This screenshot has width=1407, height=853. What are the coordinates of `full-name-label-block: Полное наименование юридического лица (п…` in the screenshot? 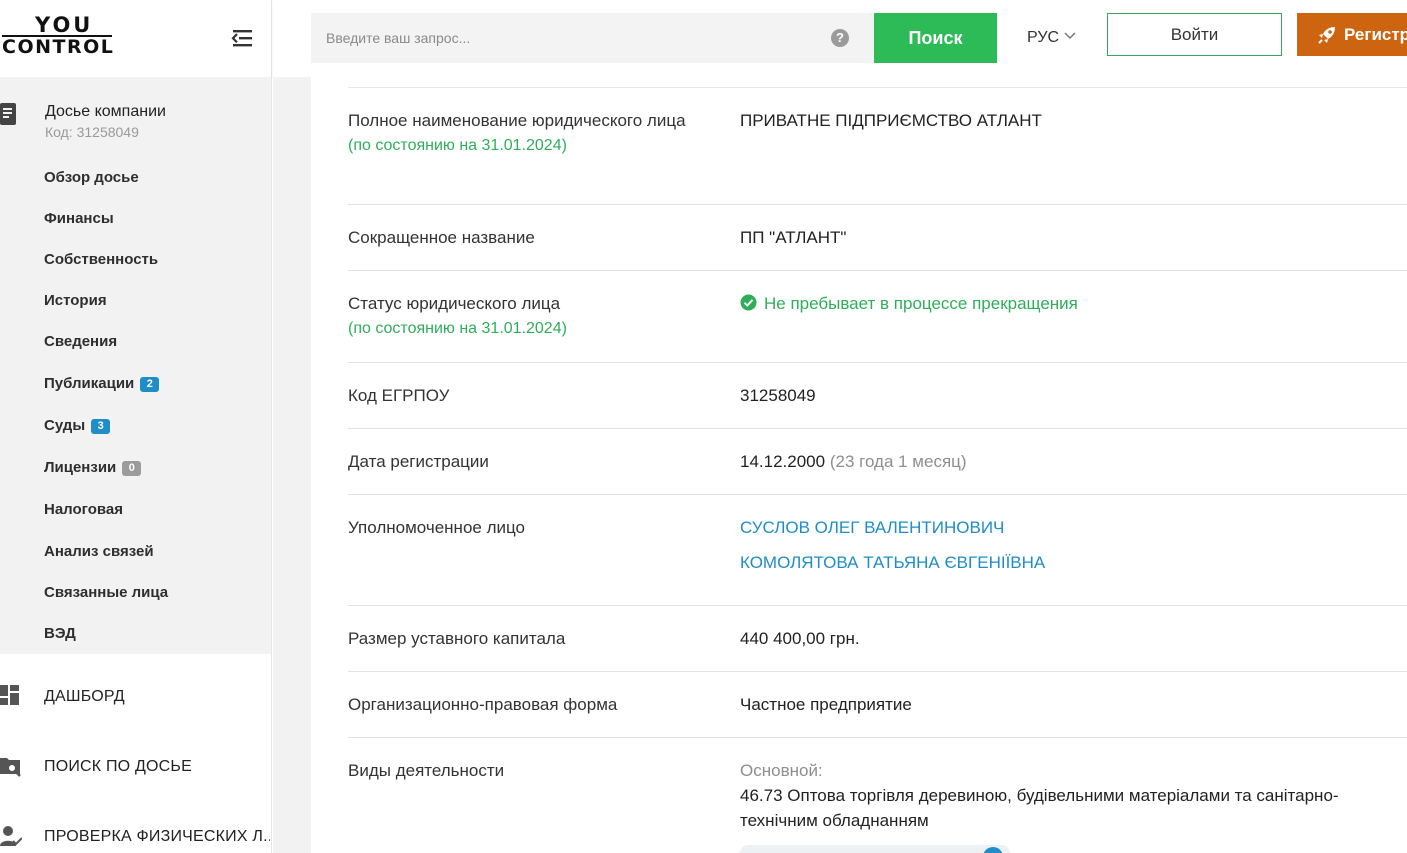 It's located at (518, 133).